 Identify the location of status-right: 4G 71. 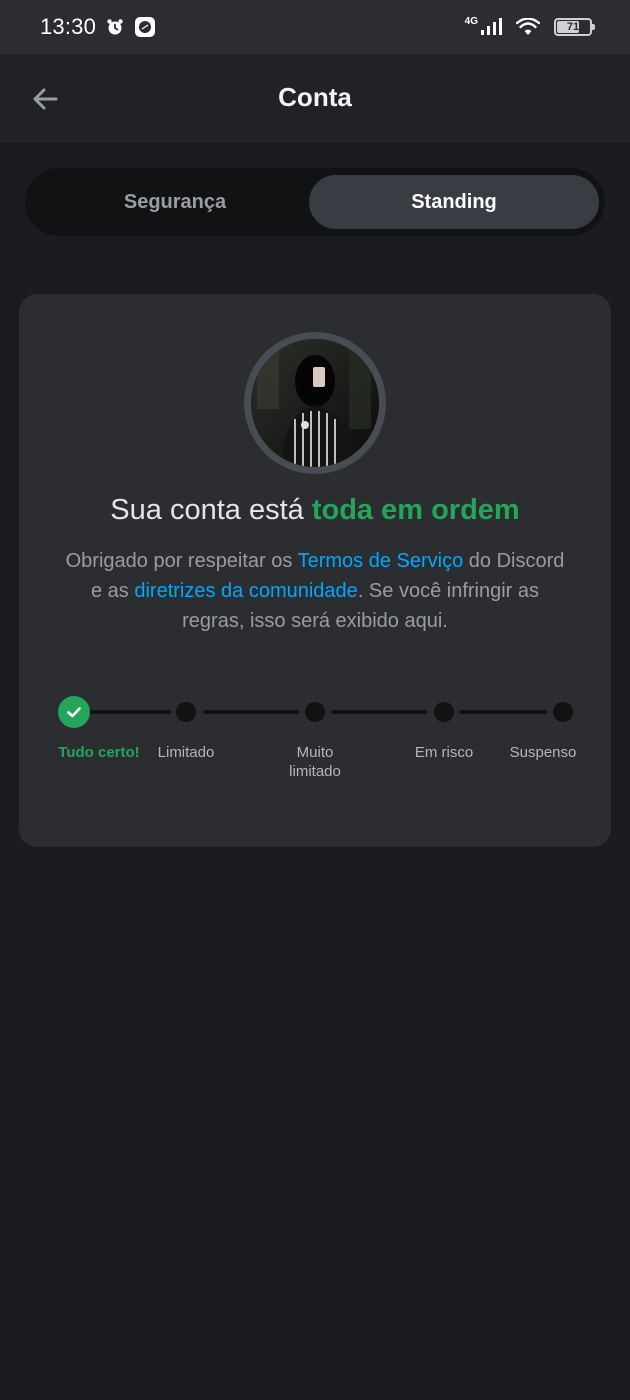
(529, 25).